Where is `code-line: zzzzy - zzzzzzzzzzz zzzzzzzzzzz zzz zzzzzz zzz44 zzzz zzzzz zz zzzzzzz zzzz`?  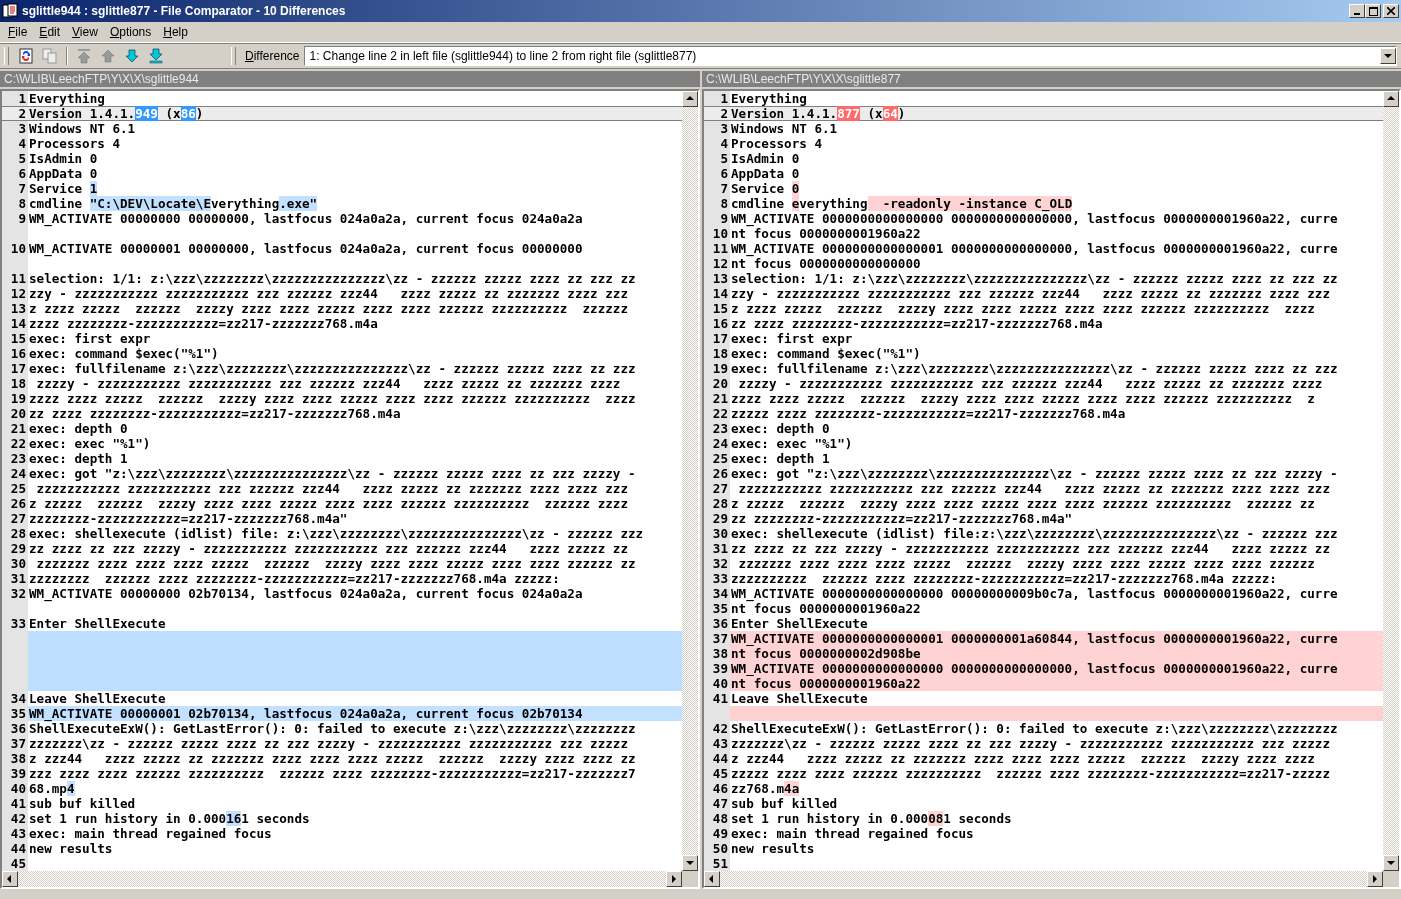
code-line: zzzzy - zzzzzzzzzzz zzzzzzzzzzz zzz zzzzzz zzz44 zzzz zzzzz zz zzzzzzz zzzz is located at coordinates (328, 383).